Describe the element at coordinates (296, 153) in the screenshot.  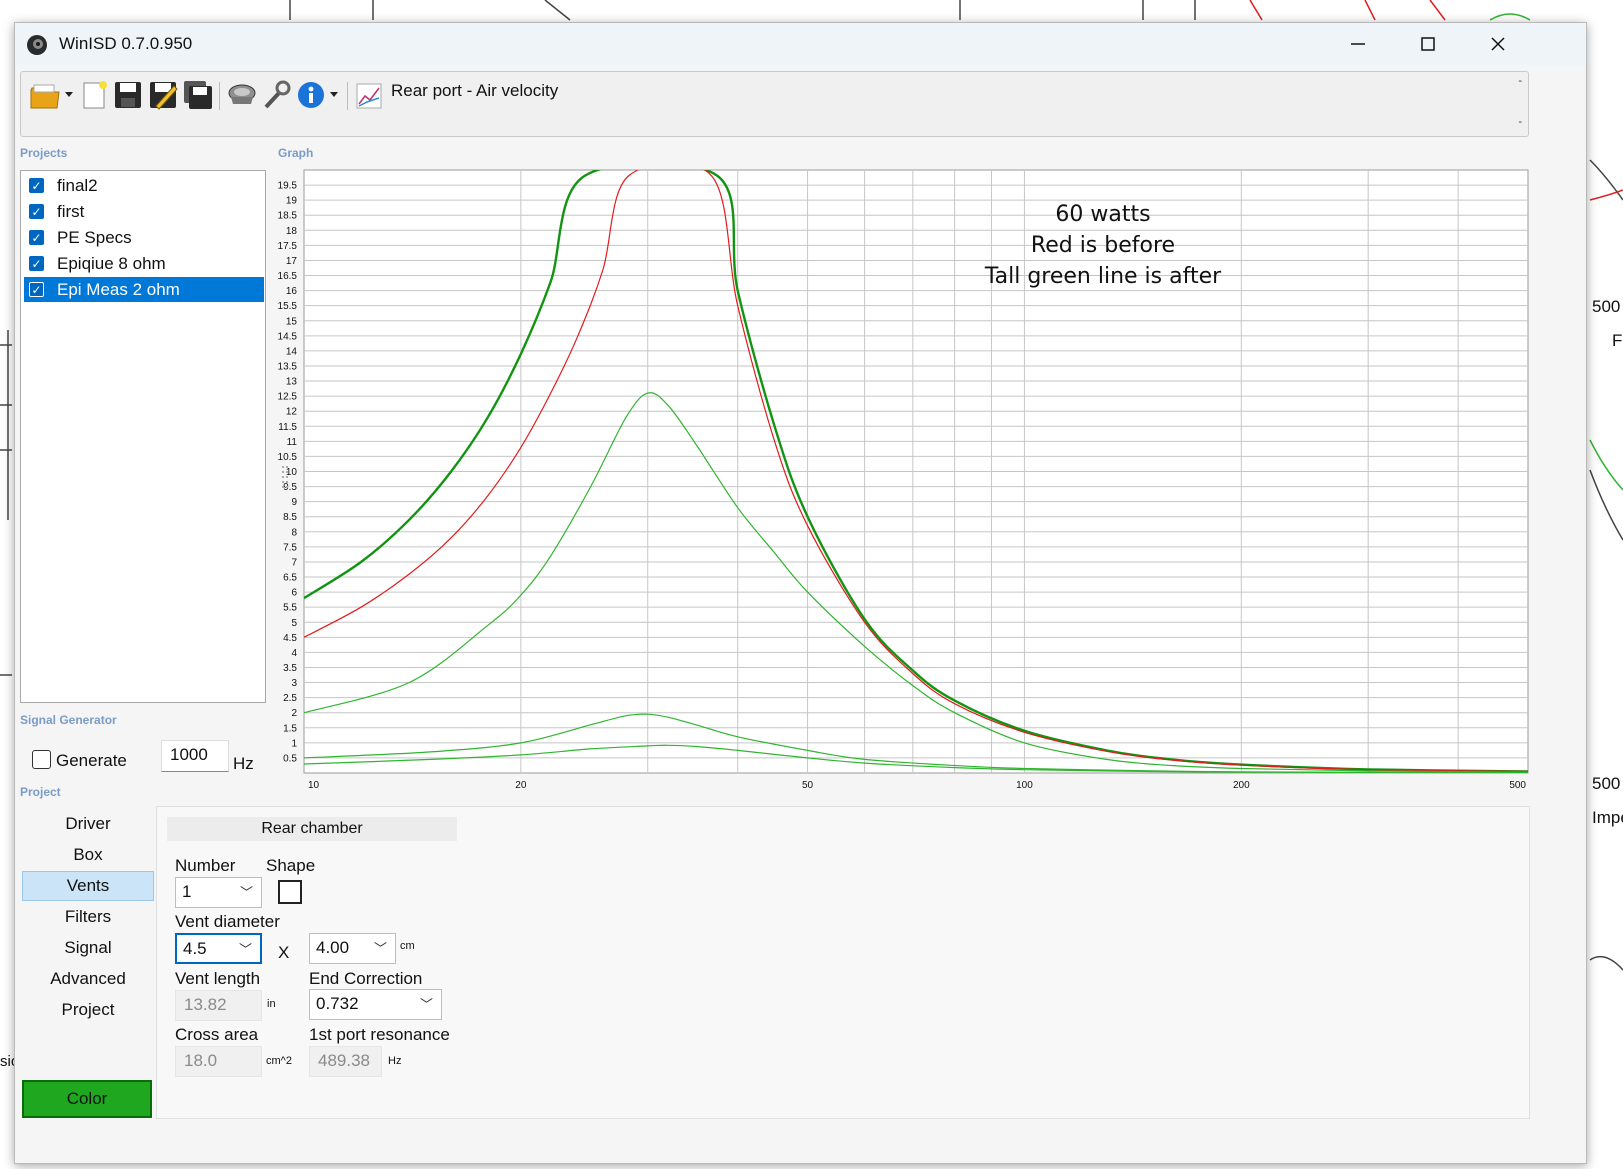
I see `graph-label: Graph` at that location.